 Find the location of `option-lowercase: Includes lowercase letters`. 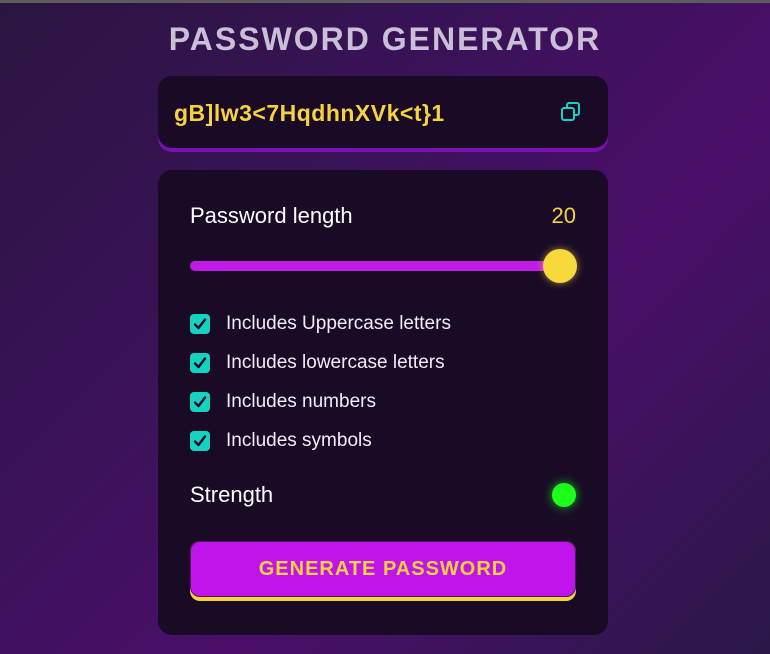

option-lowercase: Includes lowercase letters is located at coordinates (317, 363).